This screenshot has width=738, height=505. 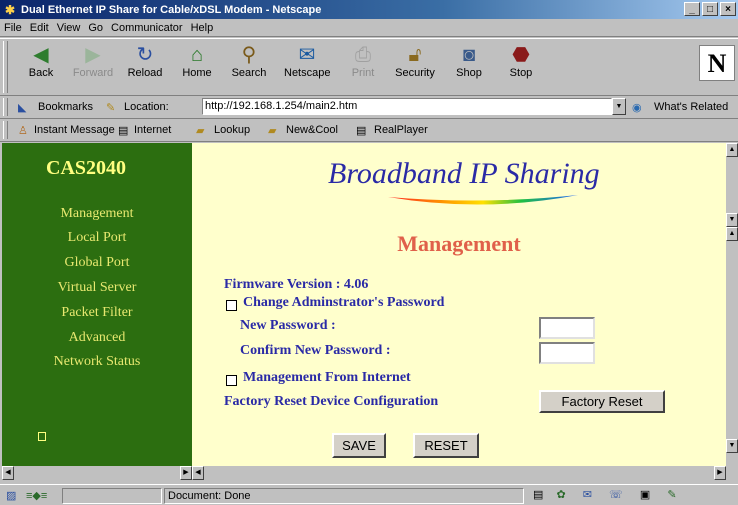 What do you see at coordinates (538, 495) in the screenshot?
I see `component-icon-1: ▤` at bounding box center [538, 495].